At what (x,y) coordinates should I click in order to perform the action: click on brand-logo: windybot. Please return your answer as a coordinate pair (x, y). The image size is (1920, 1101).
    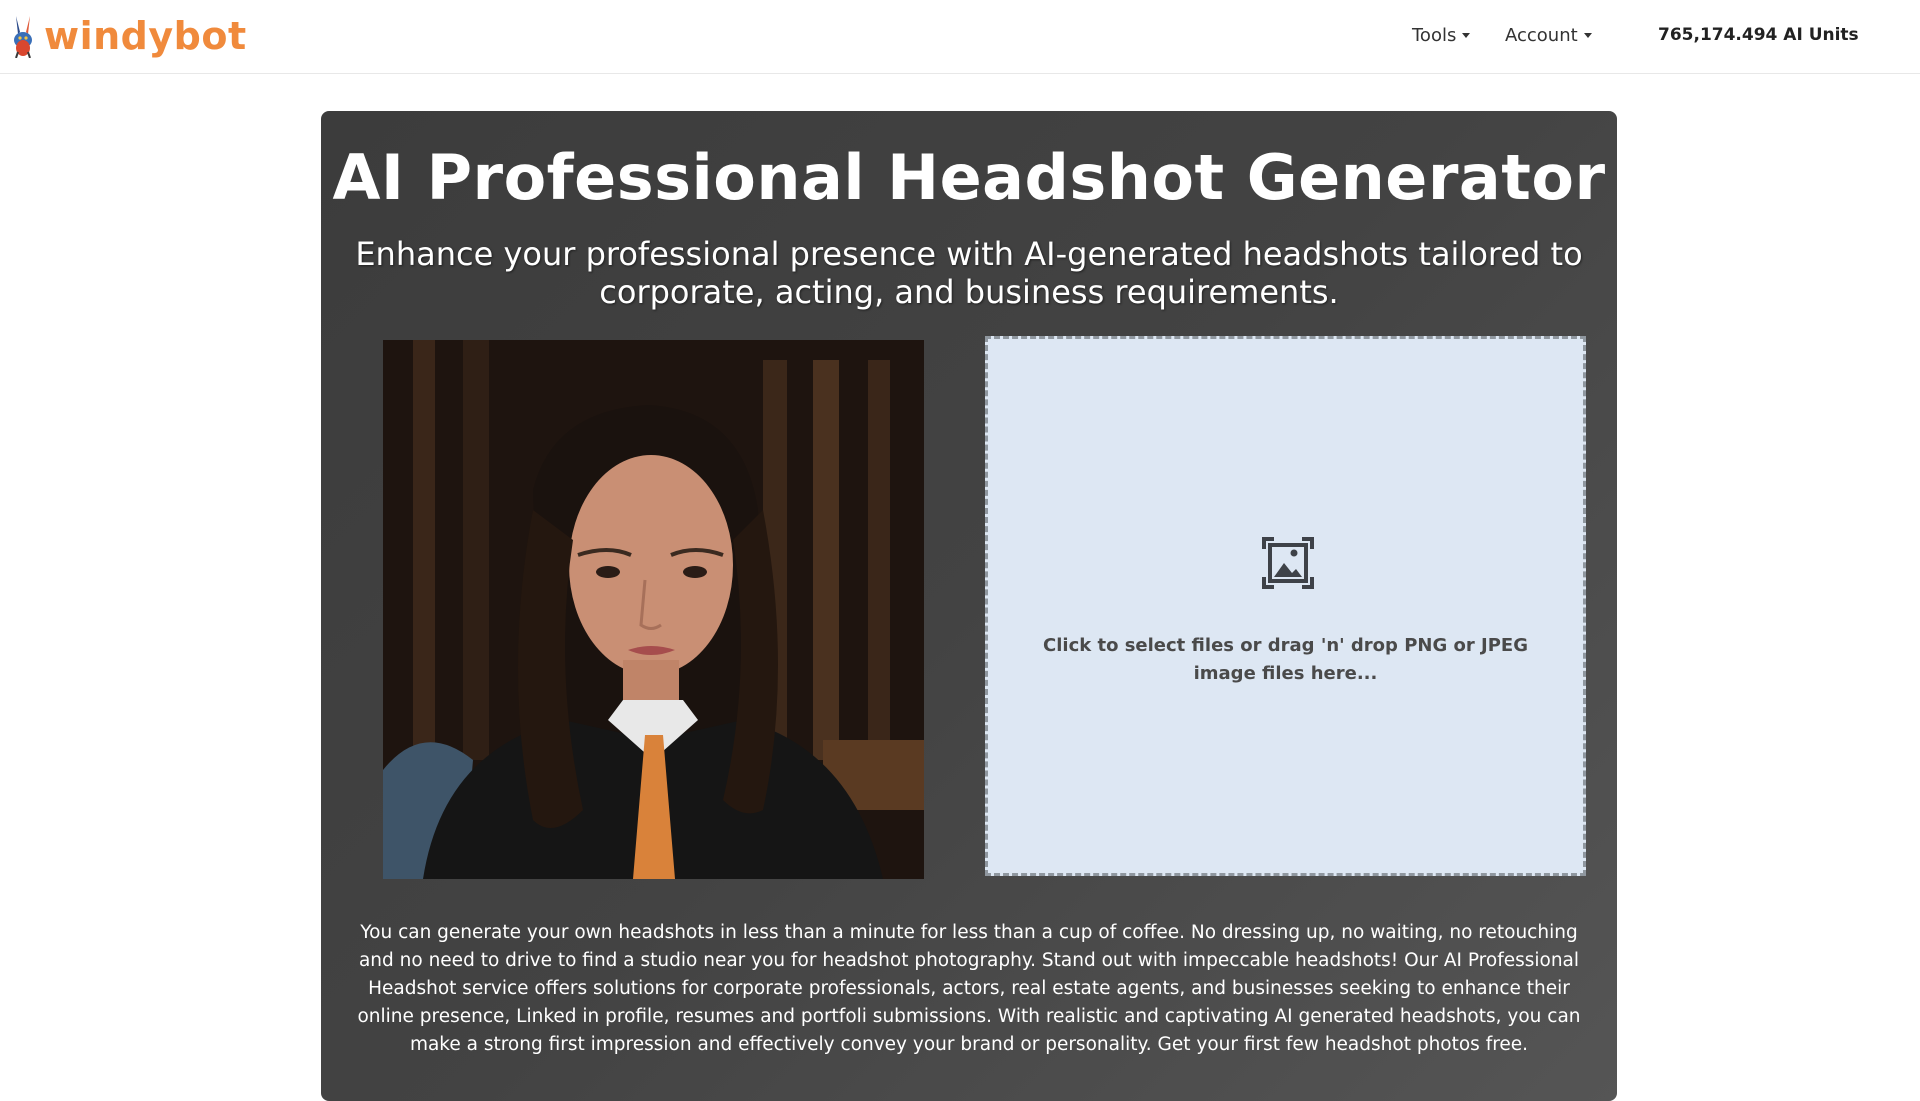
    Looking at the image, I should click on (127, 36).